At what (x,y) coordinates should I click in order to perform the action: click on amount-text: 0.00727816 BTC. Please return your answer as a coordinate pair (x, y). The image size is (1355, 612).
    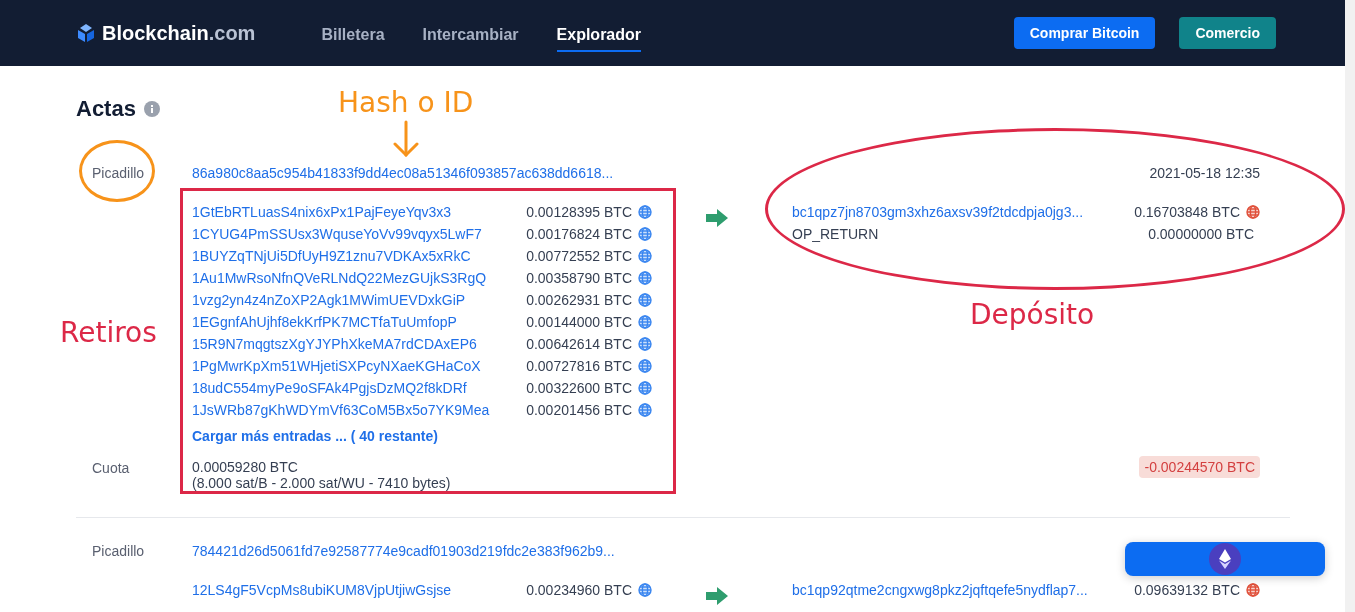
    Looking at the image, I should click on (579, 366).